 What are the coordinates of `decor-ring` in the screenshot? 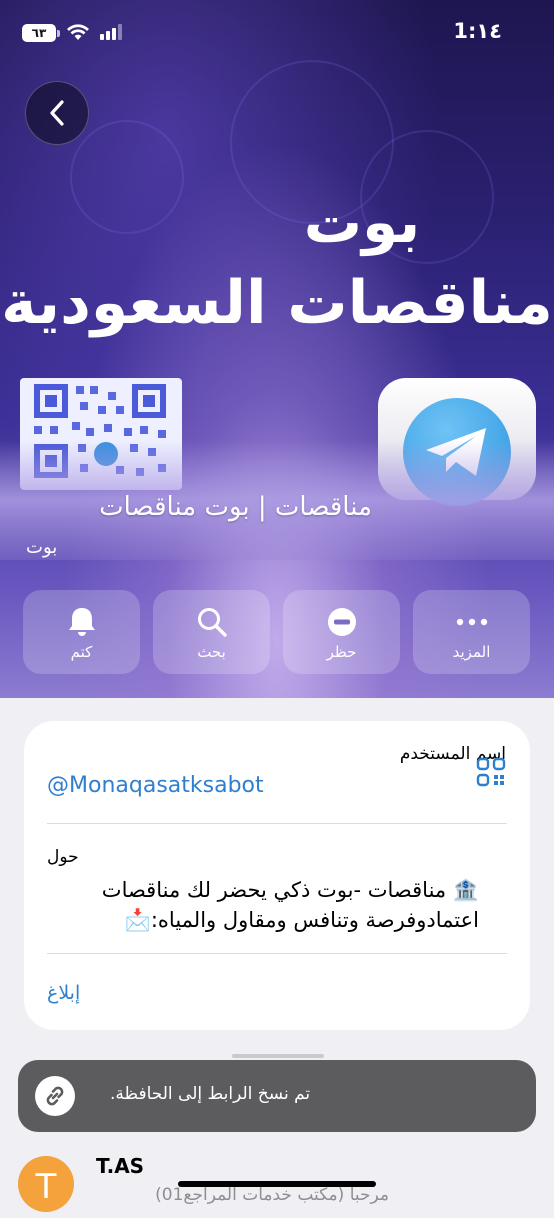 It's located at (127, 177).